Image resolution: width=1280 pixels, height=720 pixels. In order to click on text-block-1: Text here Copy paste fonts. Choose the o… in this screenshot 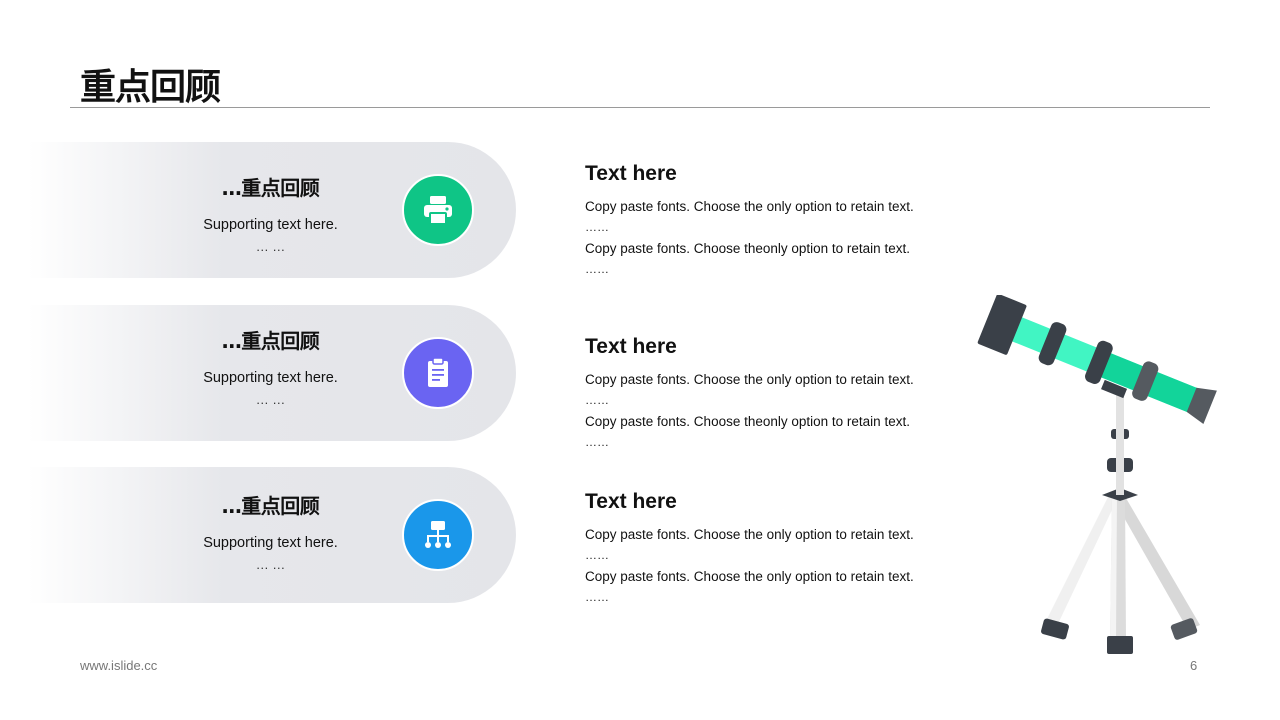, I will do `click(765, 221)`.